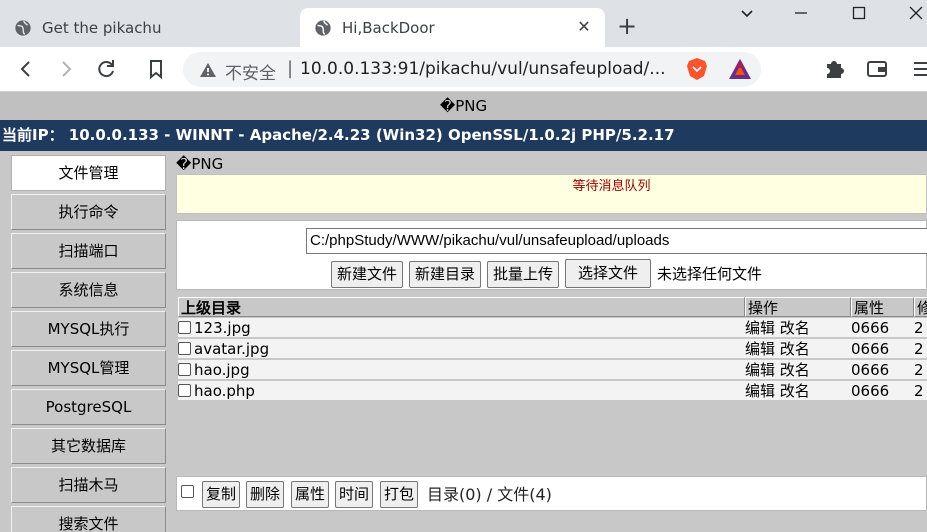  I want to click on sidebar-item-postgresql: PostgreSQL, so click(88, 407).